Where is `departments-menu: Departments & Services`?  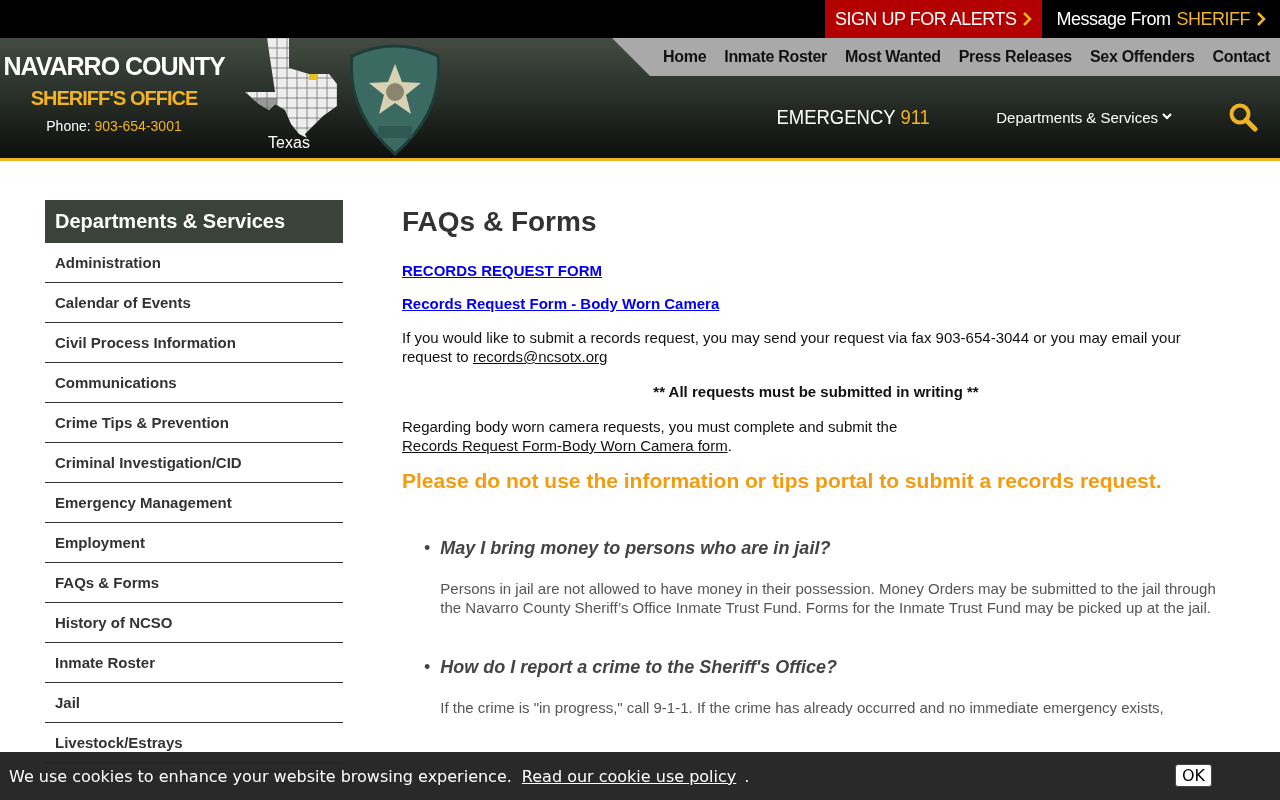 departments-menu: Departments & Services is located at coordinates (1084, 117).